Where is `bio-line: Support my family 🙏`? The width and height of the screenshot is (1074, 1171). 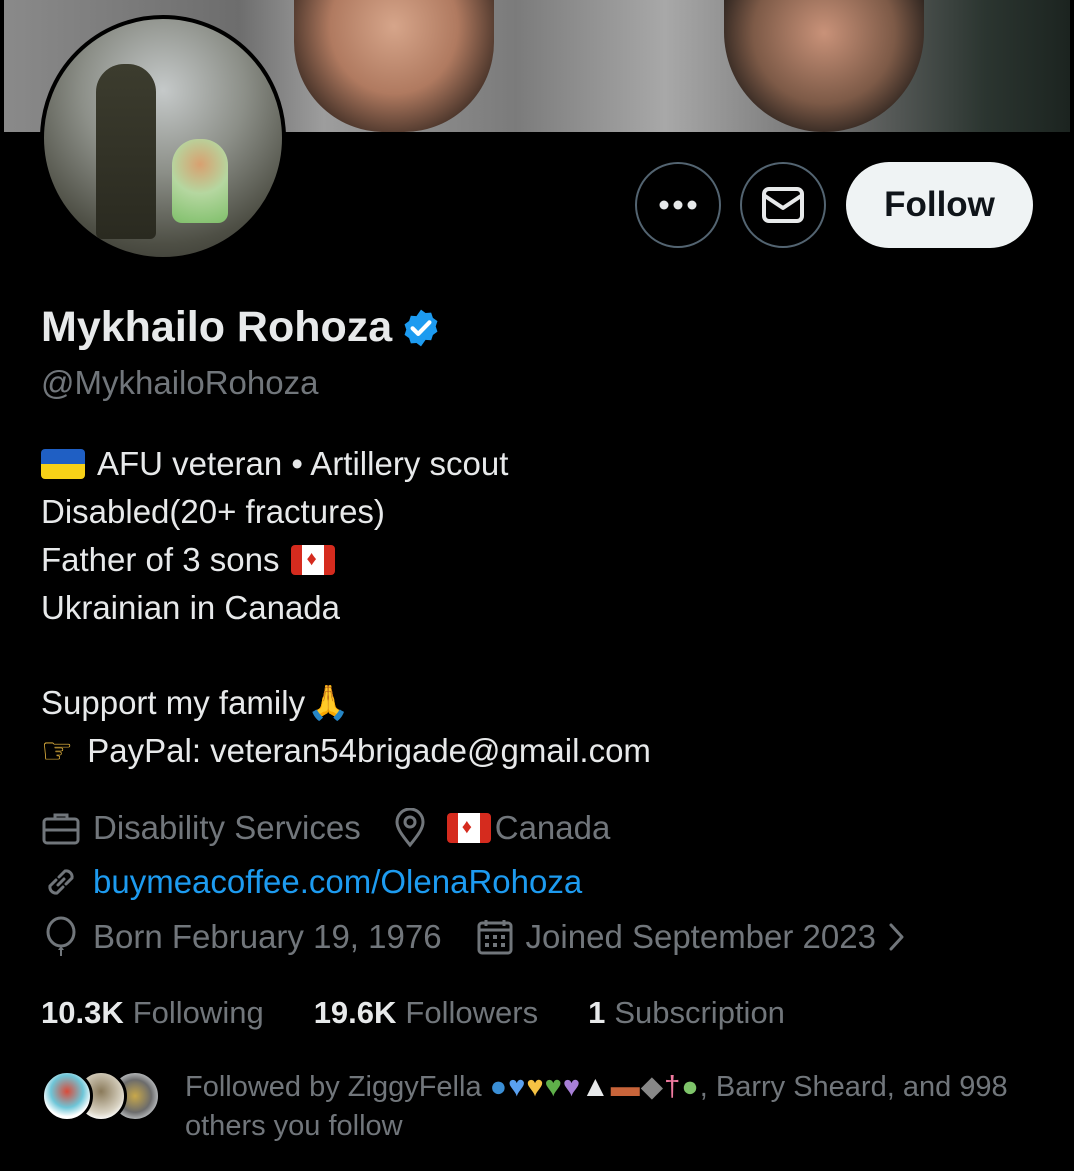
bio-line: Support my family 🙏 is located at coordinates (346, 703).